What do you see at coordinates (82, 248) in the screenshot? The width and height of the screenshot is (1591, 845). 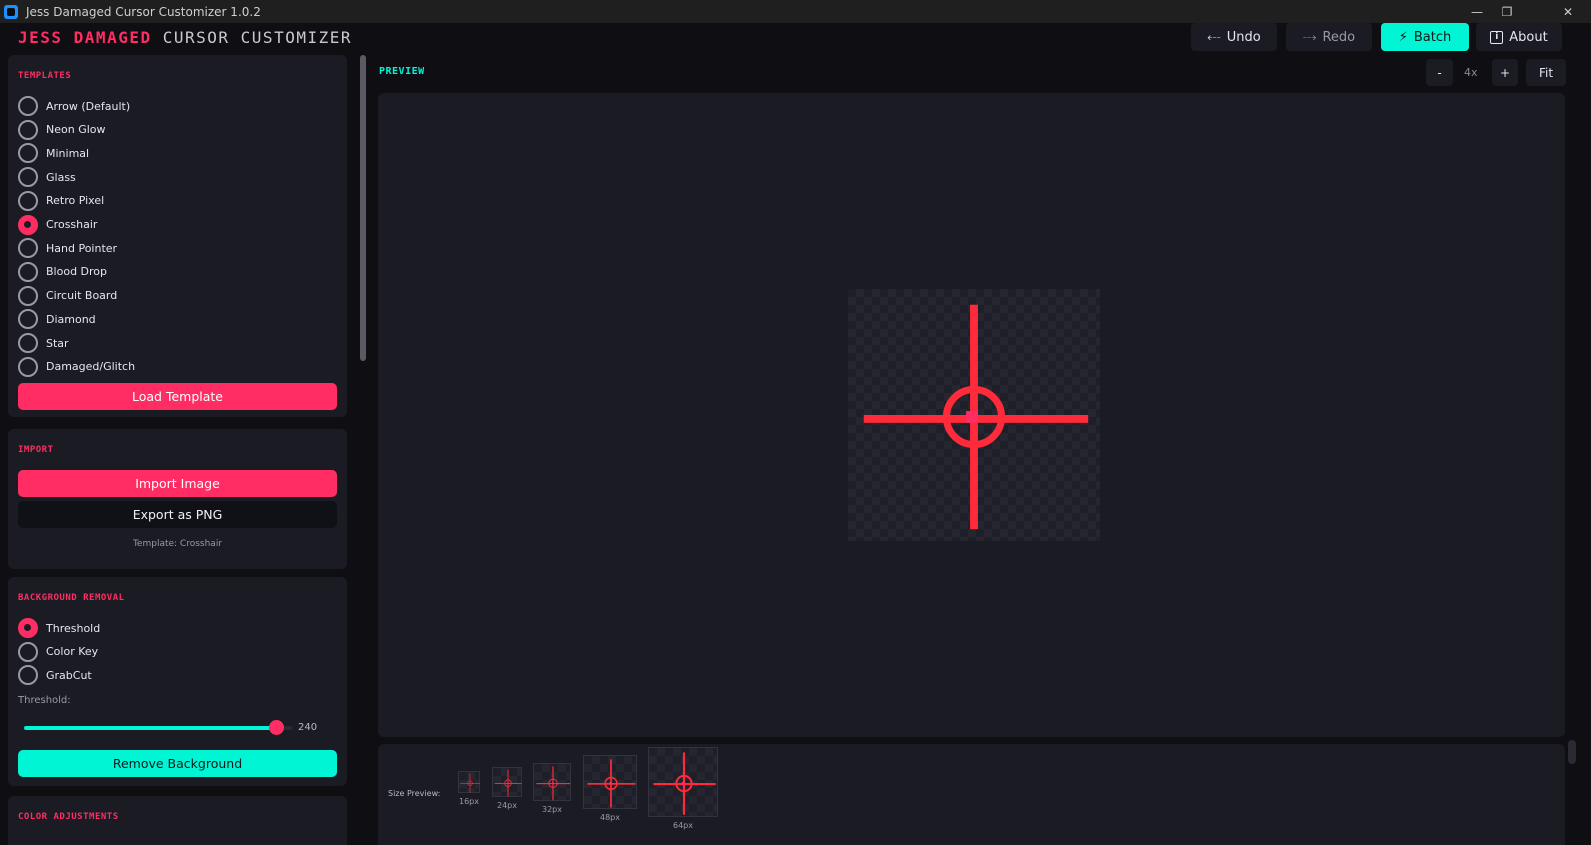 I see `template-option-label: Hand Pointer` at bounding box center [82, 248].